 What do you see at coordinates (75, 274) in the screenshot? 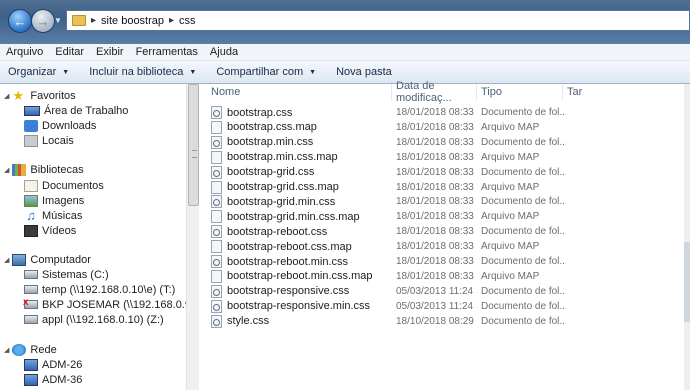
I see `nav-item-label: Sistemas (C:)` at bounding box center [75, 274].